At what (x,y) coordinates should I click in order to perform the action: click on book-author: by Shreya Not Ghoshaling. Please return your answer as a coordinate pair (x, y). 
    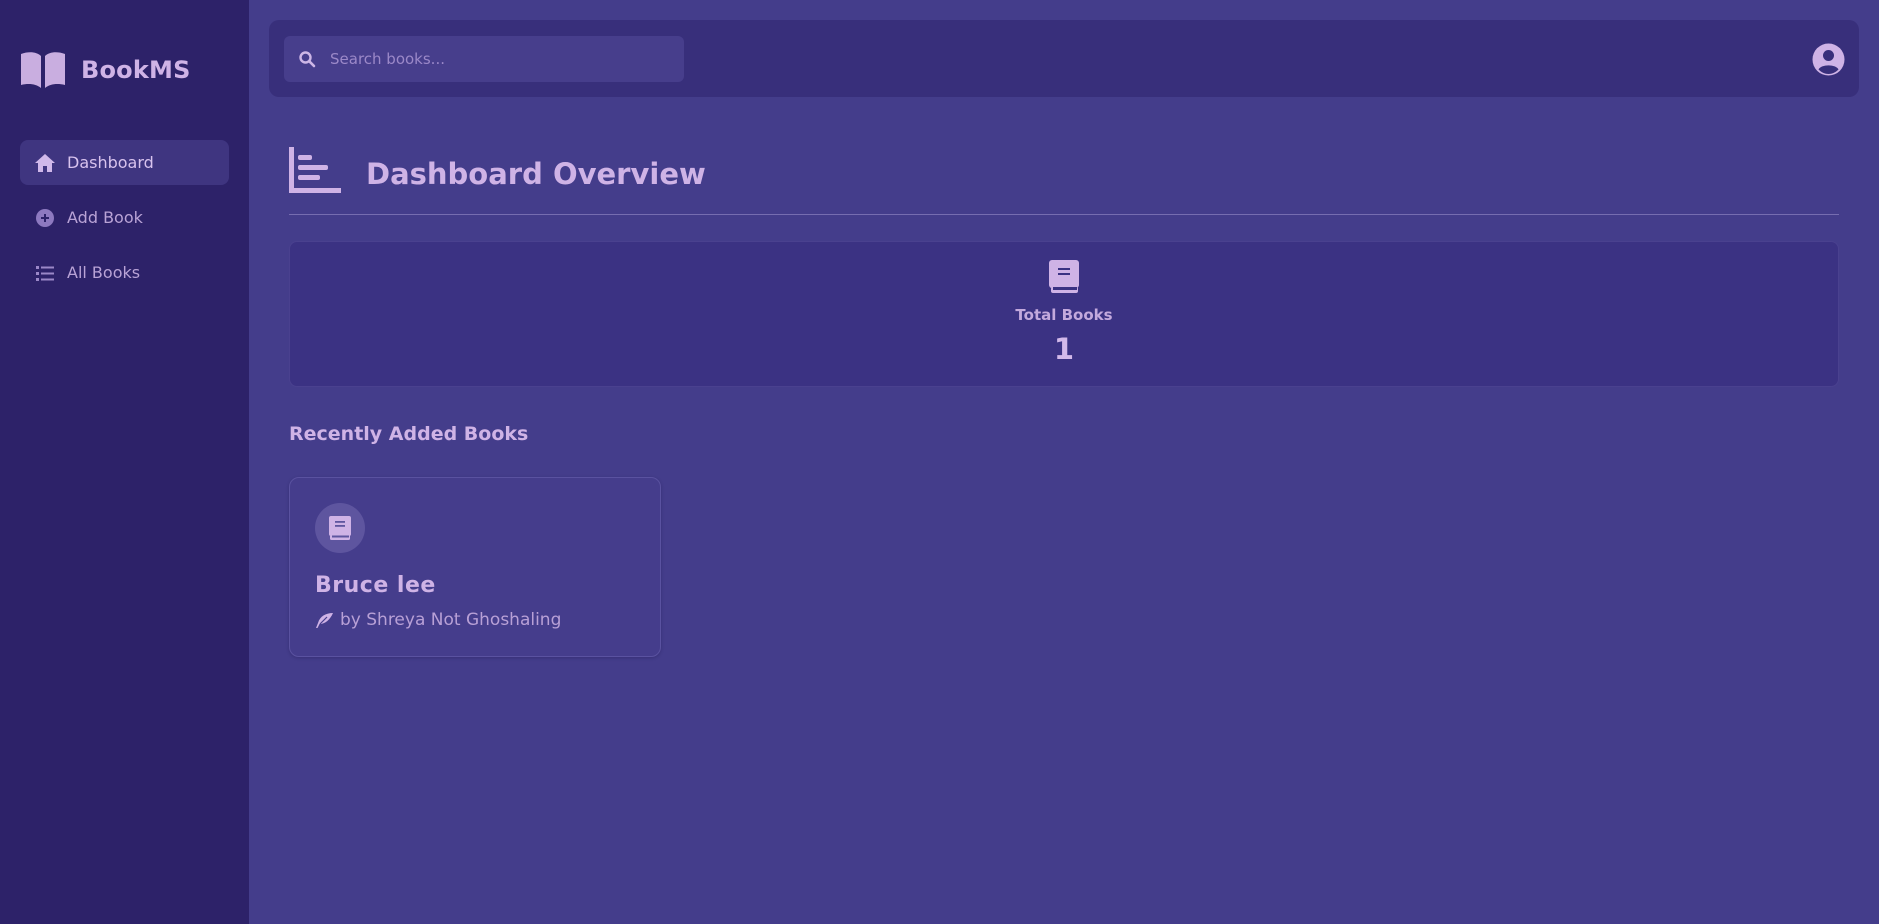
    Looking at the image, I should click on (451, 620).